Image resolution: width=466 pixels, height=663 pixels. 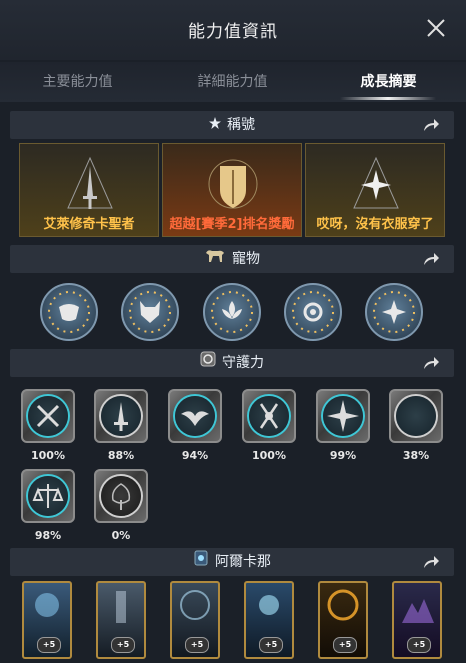 I want to click on section-title-guardian: 守護力, so click(x=243, y=363).